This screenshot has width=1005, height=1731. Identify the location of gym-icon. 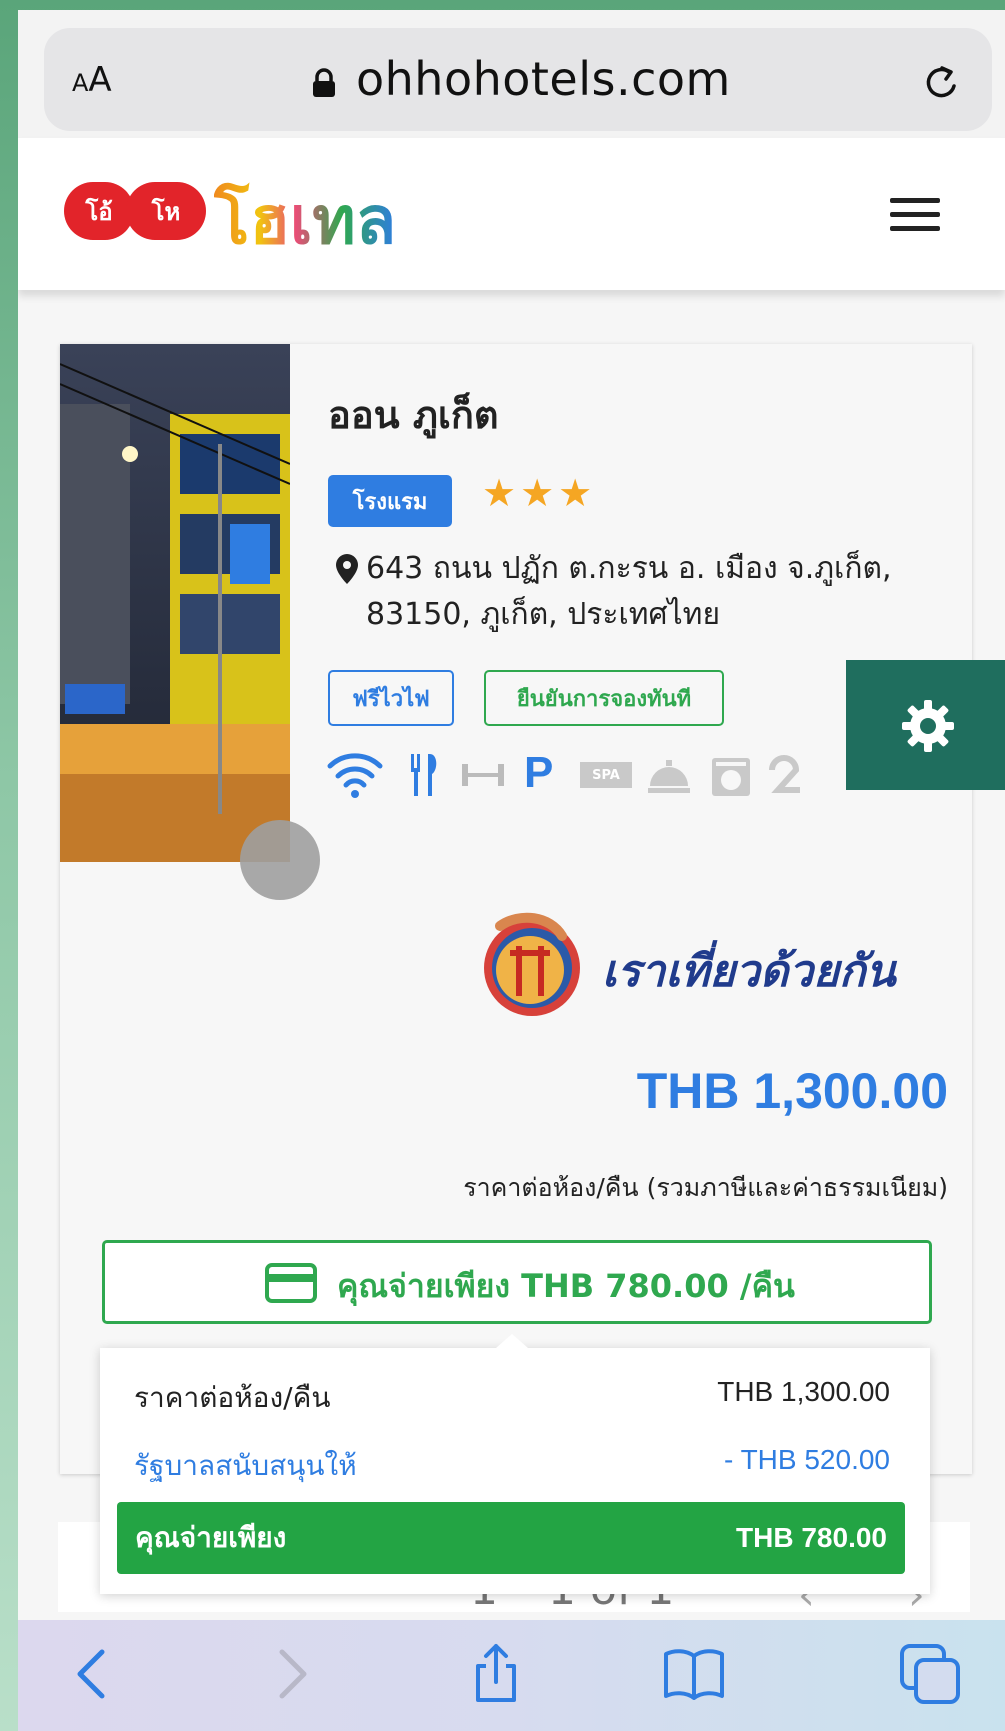
(483, 775).